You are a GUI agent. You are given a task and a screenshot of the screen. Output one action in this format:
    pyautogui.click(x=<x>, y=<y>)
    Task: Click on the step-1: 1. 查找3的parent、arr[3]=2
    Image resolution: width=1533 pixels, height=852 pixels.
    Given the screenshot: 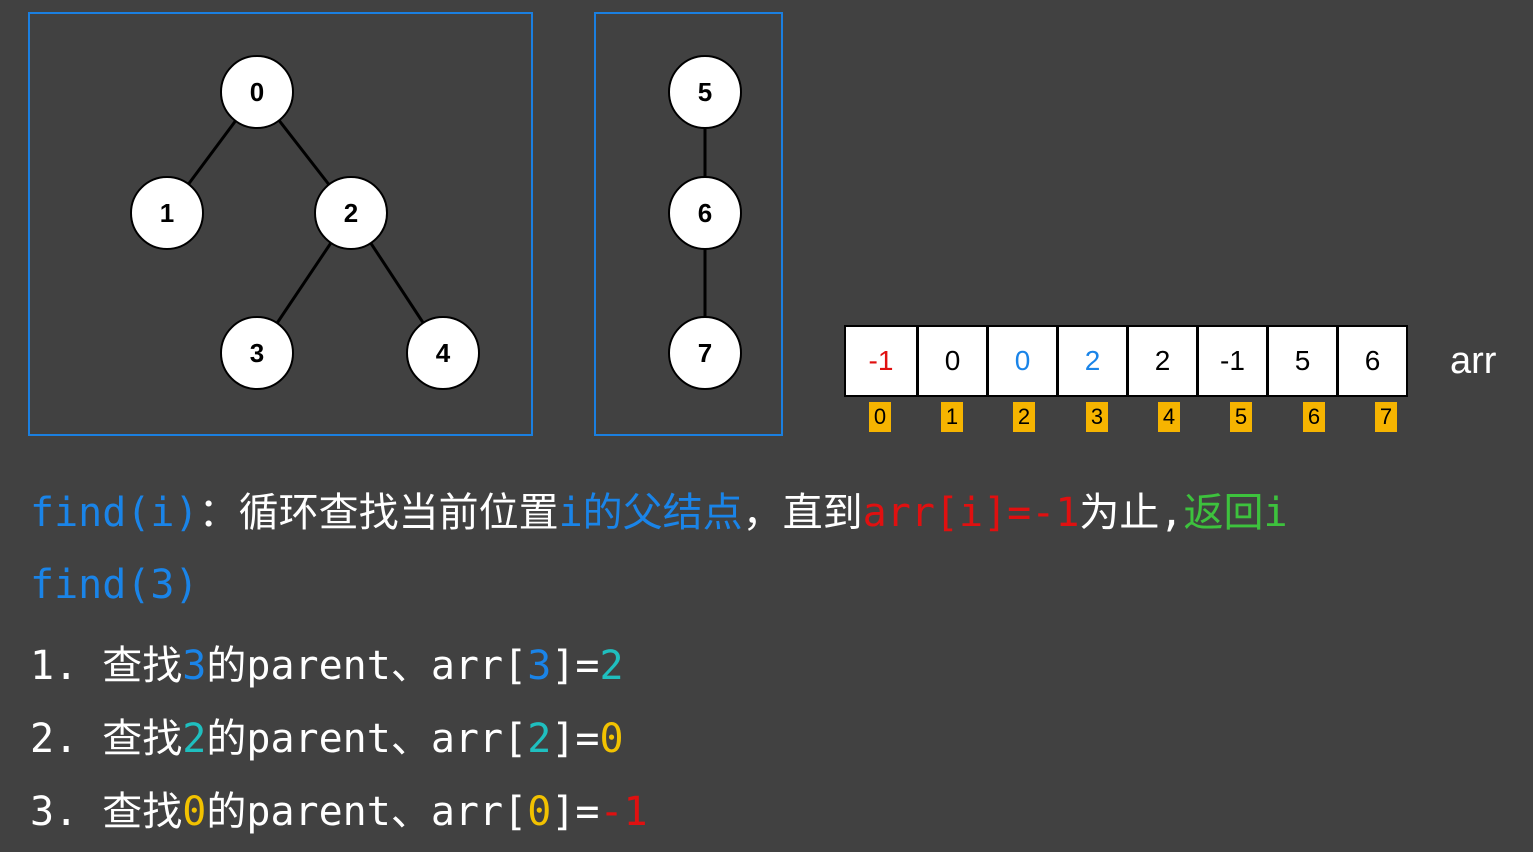 What is the action you would take?
    pyautogui.click(x=327, y=662)
    